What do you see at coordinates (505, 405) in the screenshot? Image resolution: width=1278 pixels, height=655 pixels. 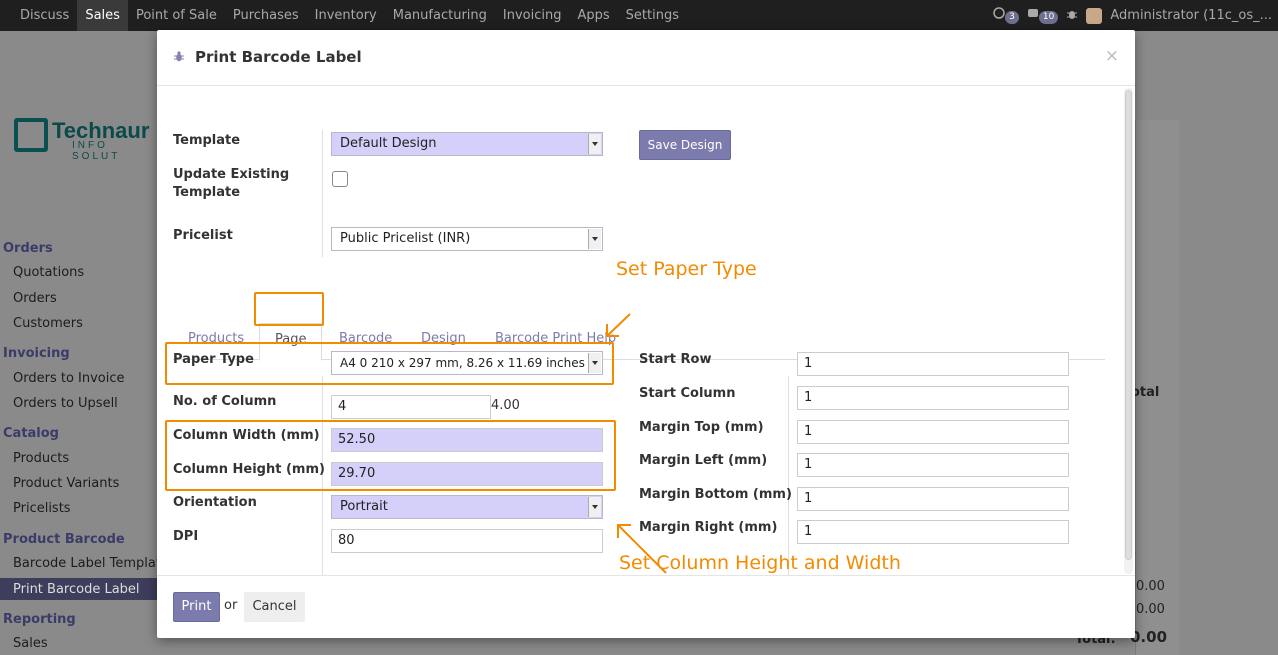 I see `no-of-column-computed: 4.00` at bounding box center [505, 405].